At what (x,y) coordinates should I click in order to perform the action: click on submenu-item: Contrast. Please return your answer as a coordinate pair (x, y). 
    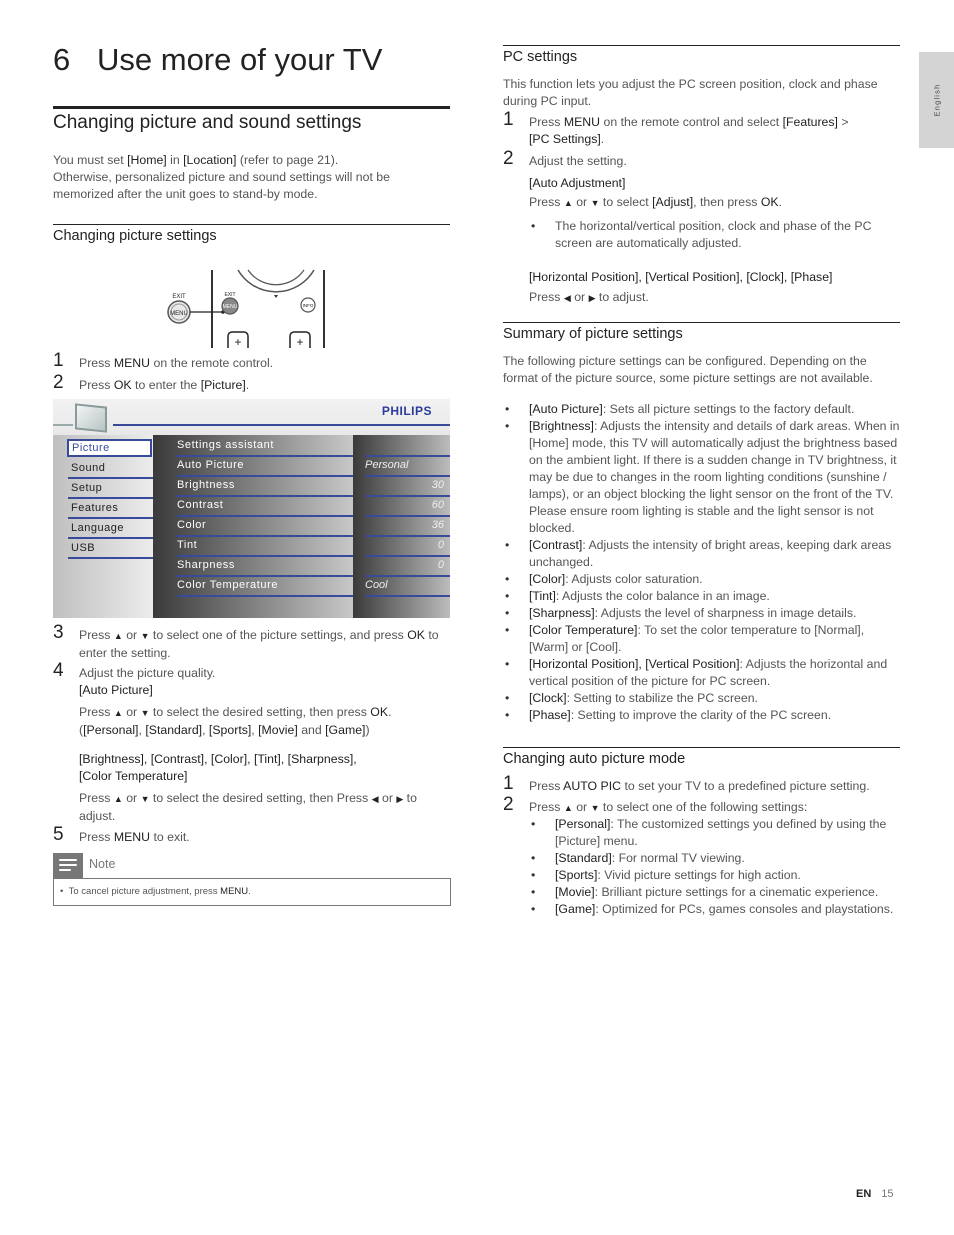
    Looking at the image, I should click on (265, 507).